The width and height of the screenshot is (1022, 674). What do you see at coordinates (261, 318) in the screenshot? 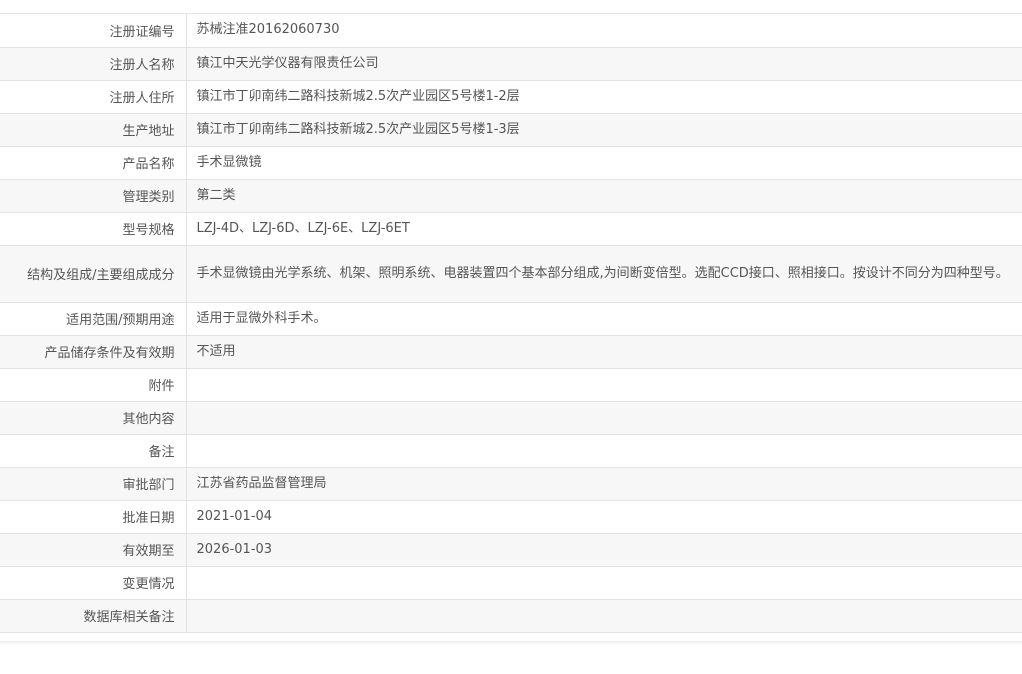
I see `value-intended-use: 适用于显微外科手术。` at bounding box center [261, 318].